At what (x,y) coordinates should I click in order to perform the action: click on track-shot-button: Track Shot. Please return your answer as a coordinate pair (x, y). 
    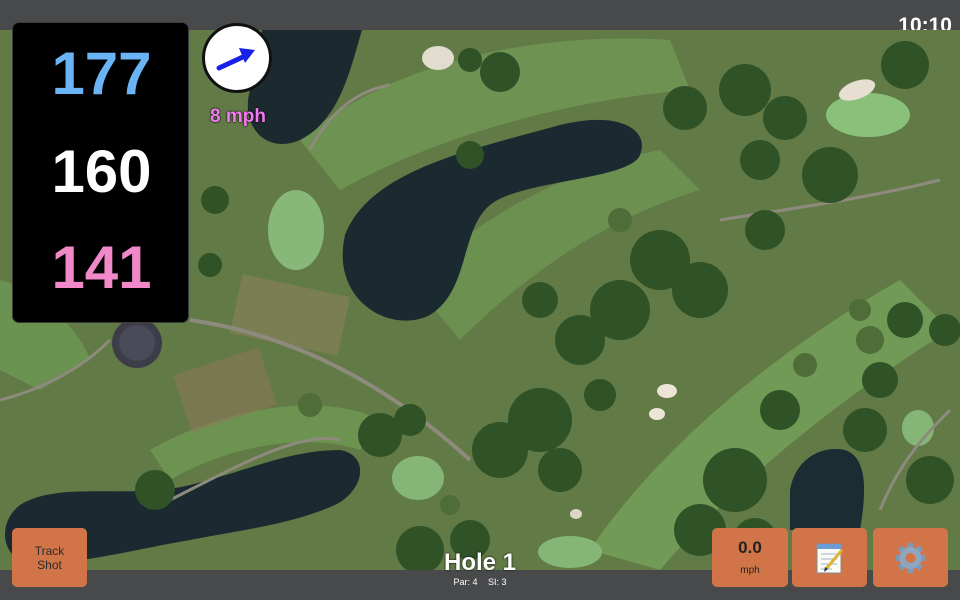
    Looking at the image, I should click on (49, 557).